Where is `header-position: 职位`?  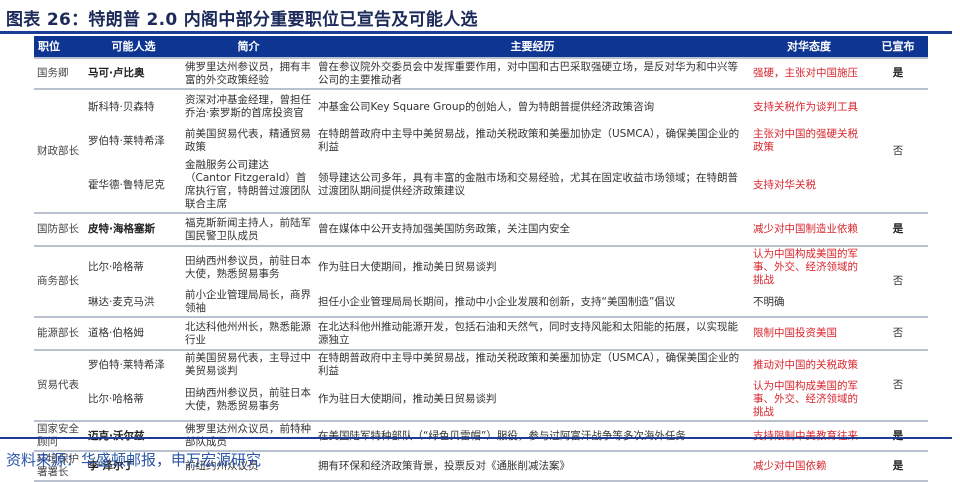
header-position: 职位 is located at coordinates (59, 47).